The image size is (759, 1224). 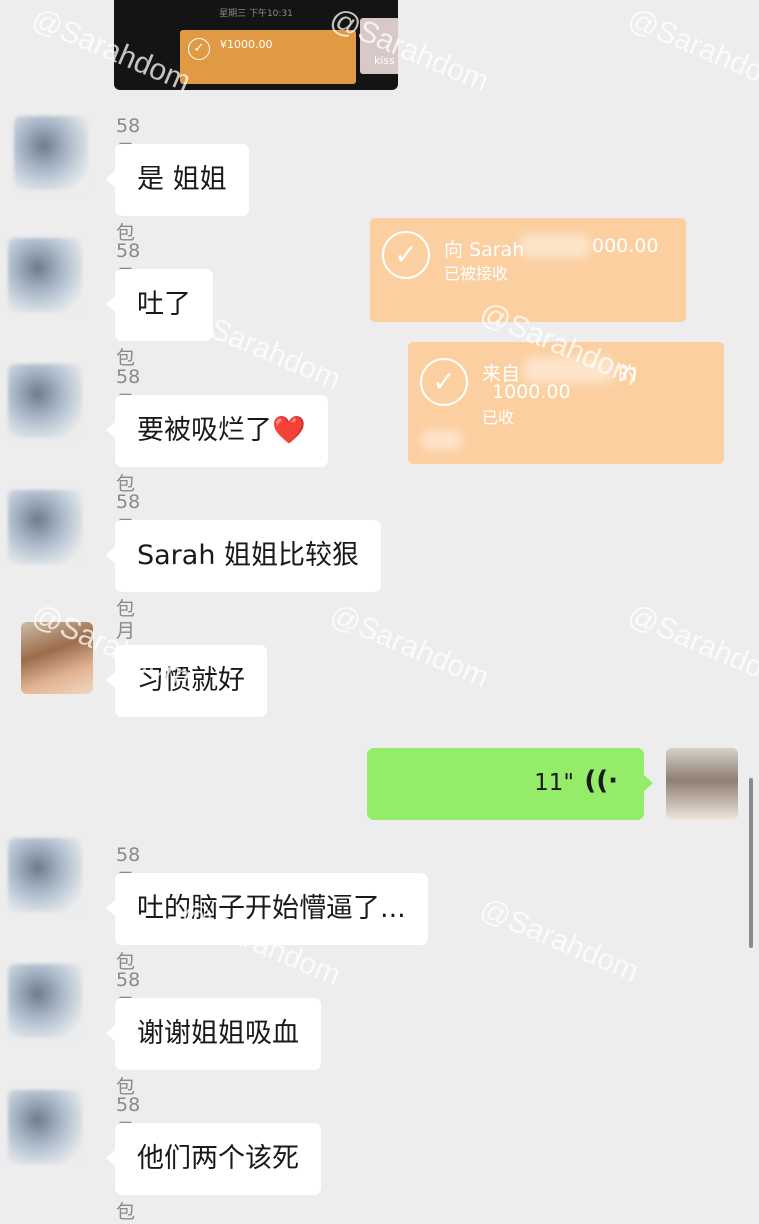 I want to click on screenshot-transfer-amount: ¥1000.00, so click(x=246, y=44).